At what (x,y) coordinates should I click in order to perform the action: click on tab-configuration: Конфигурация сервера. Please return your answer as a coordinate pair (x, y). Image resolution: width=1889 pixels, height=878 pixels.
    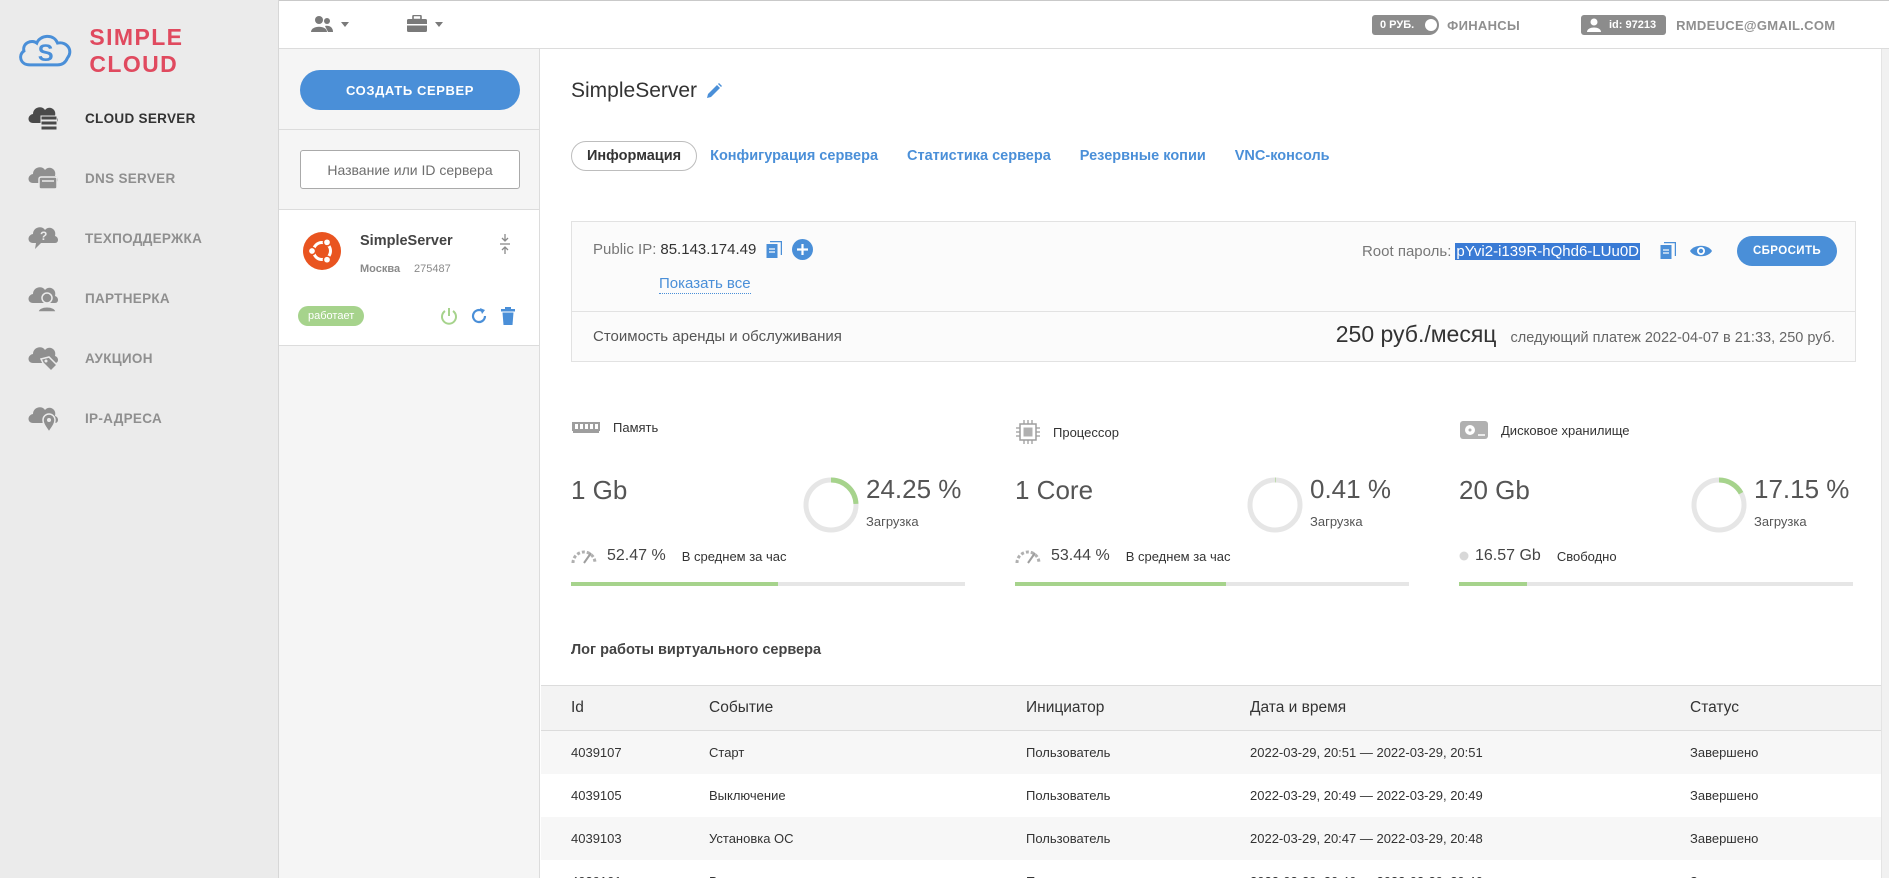
    Looking at the image, I should click on (794, 156).